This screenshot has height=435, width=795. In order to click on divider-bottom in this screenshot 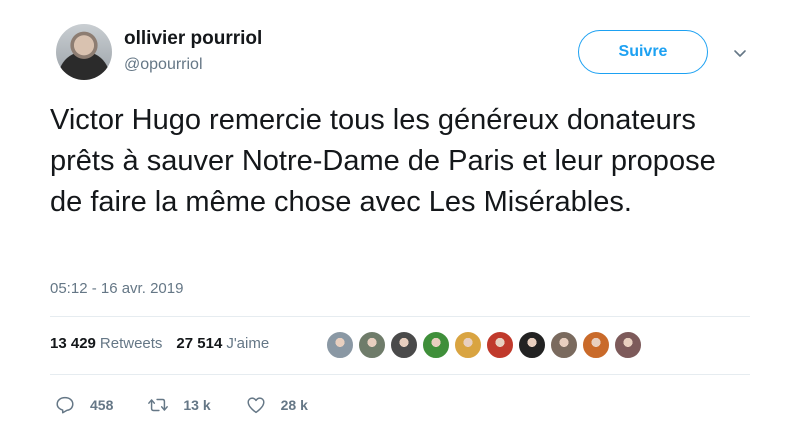, I will do `click(400, 374)`.